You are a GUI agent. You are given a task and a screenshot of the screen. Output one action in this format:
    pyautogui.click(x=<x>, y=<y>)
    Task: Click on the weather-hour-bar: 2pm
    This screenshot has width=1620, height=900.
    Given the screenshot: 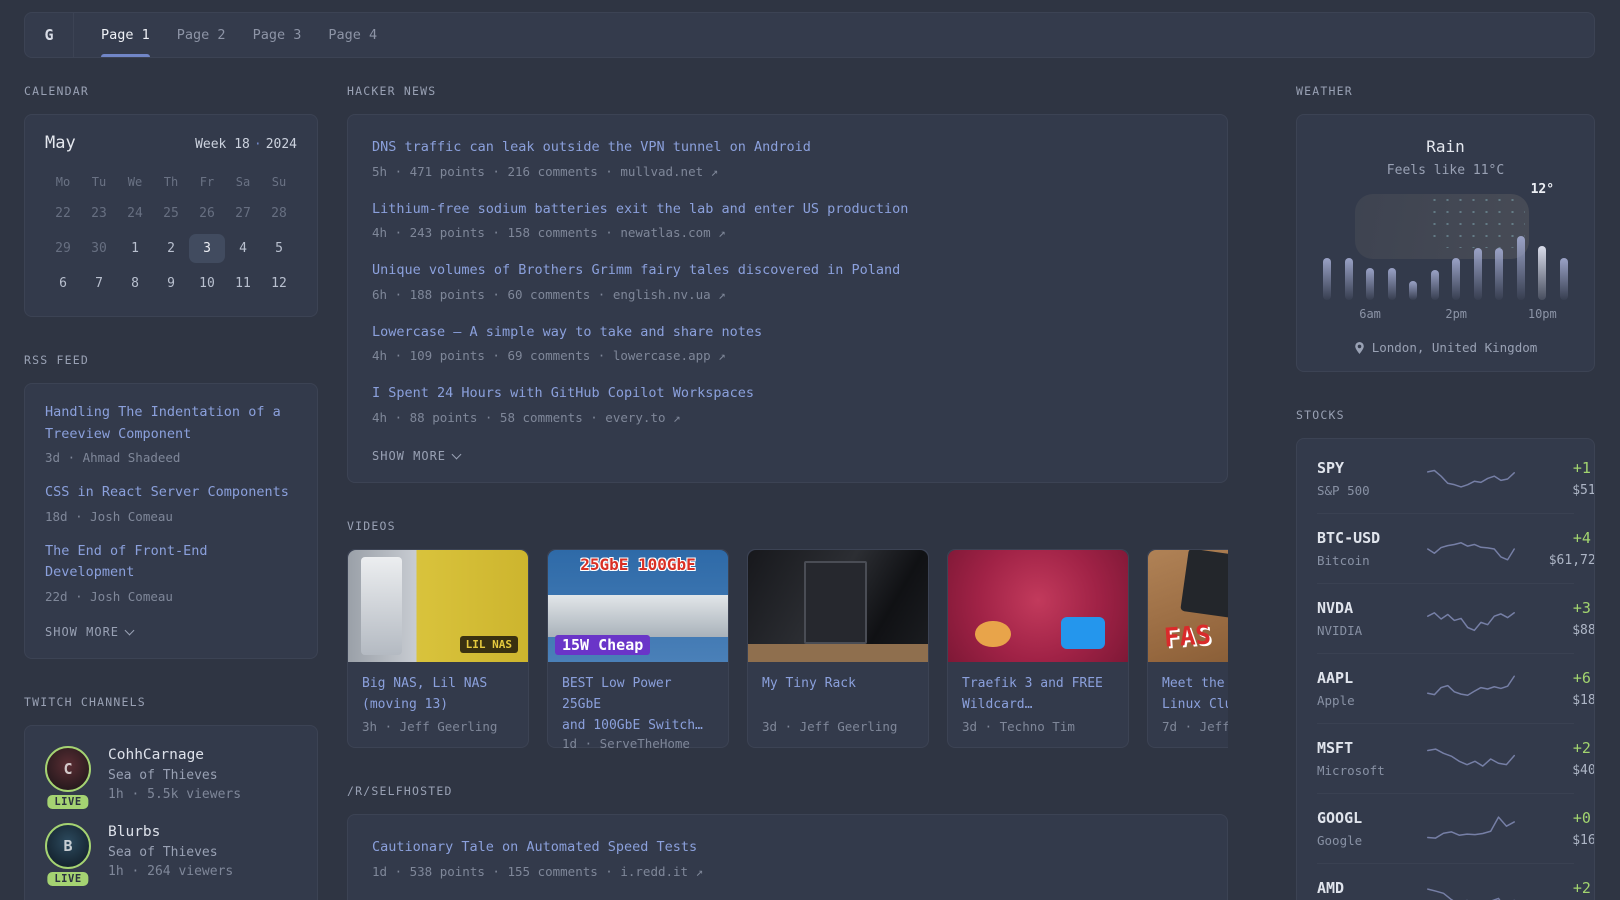 What is the action you would take?
    pyautogui.click(x=1456, y=262)
    